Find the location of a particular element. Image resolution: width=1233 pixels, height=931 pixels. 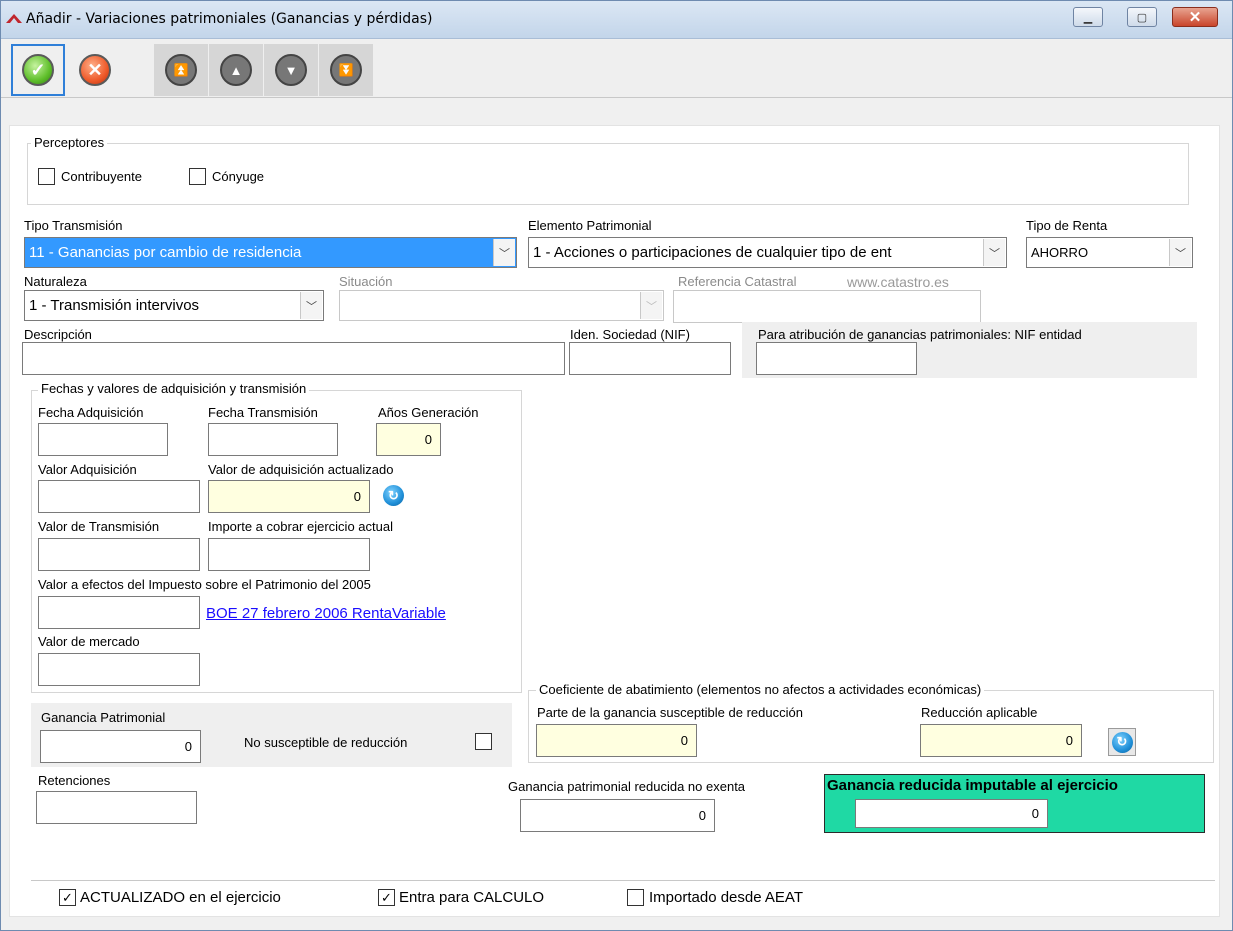

minimize-icon: ▁ is located at coordinates (1088, 17).